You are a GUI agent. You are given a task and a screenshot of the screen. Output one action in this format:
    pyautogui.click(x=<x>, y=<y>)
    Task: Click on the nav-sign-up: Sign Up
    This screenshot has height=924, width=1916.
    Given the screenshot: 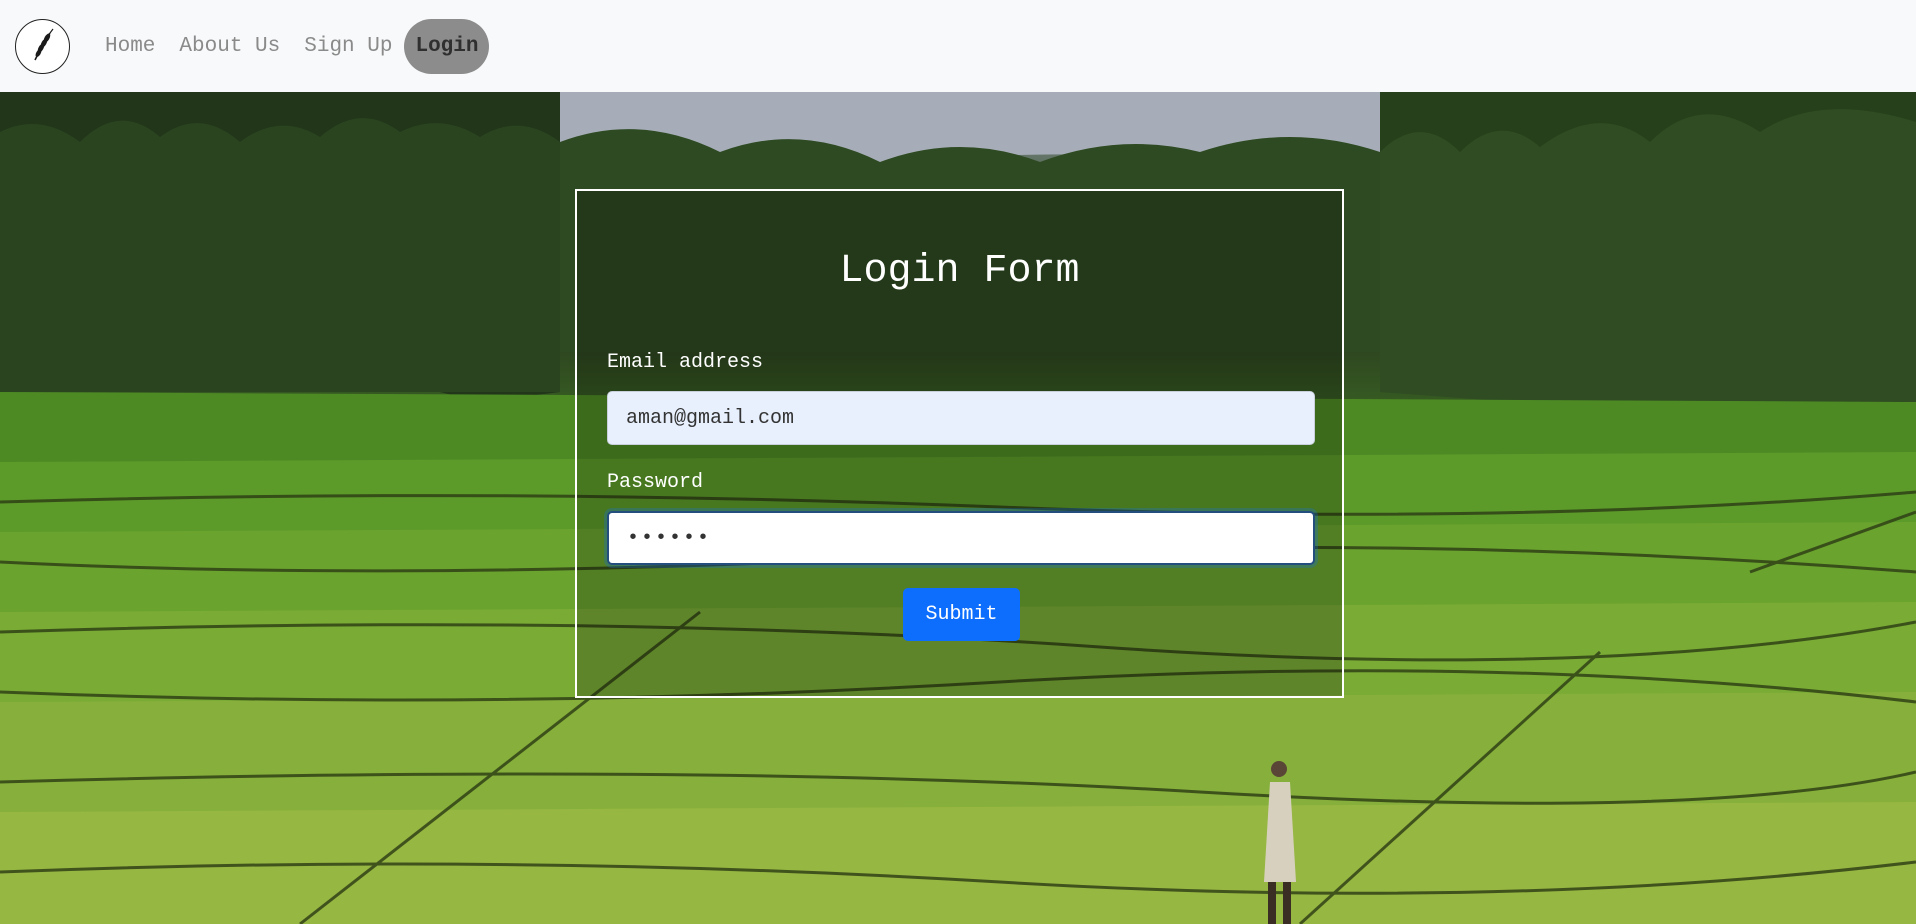 What is the action you would take?
    pyautogui.click(x=348, y=46)
    